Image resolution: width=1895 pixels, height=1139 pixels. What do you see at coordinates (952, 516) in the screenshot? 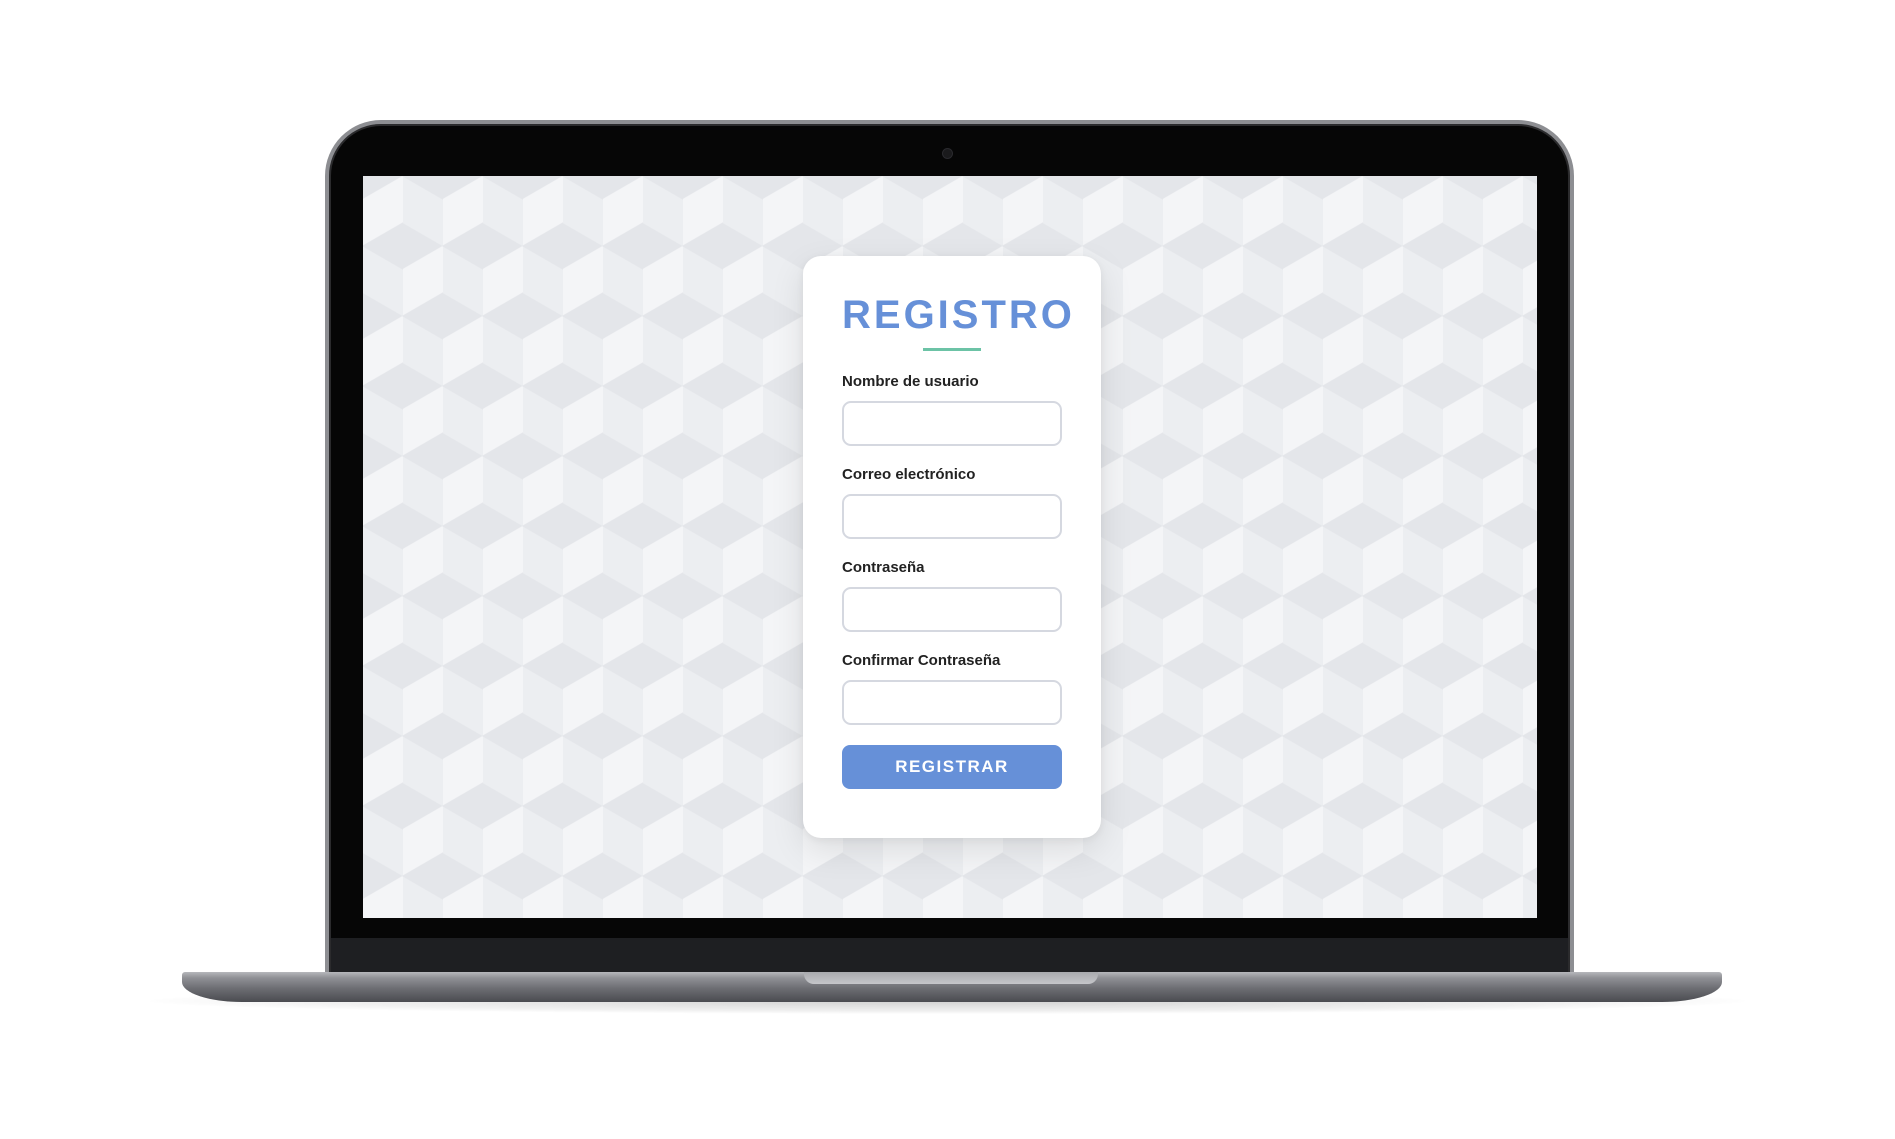
I see `email-input` at bounding box center [952, 516].